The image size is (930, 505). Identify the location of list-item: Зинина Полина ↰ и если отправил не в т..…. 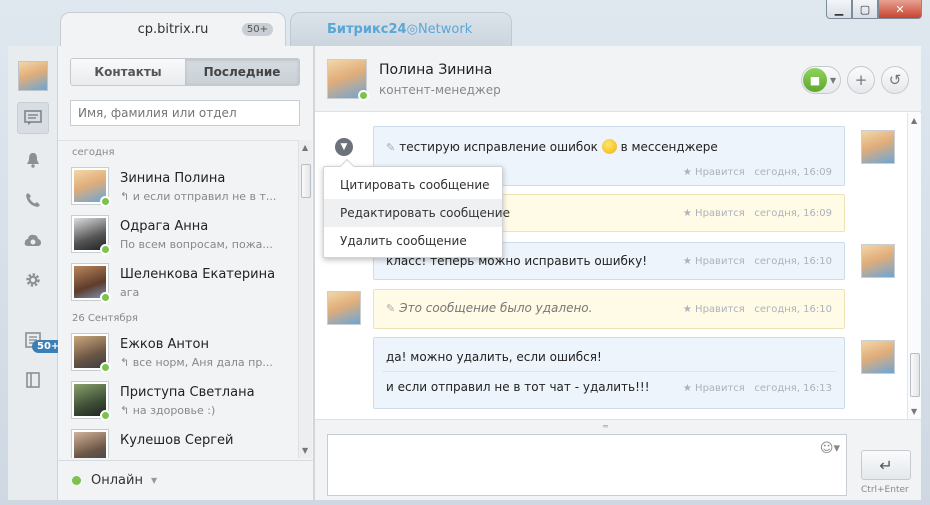
(178, 187).